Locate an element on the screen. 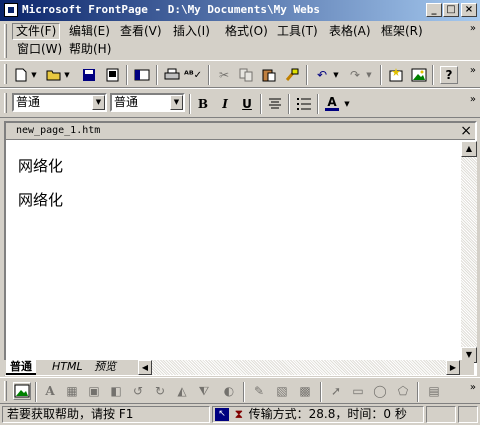 This screenshot has width=480, height=425. toolbar-overflow-chevron: » is located at coordinates (473, 71).